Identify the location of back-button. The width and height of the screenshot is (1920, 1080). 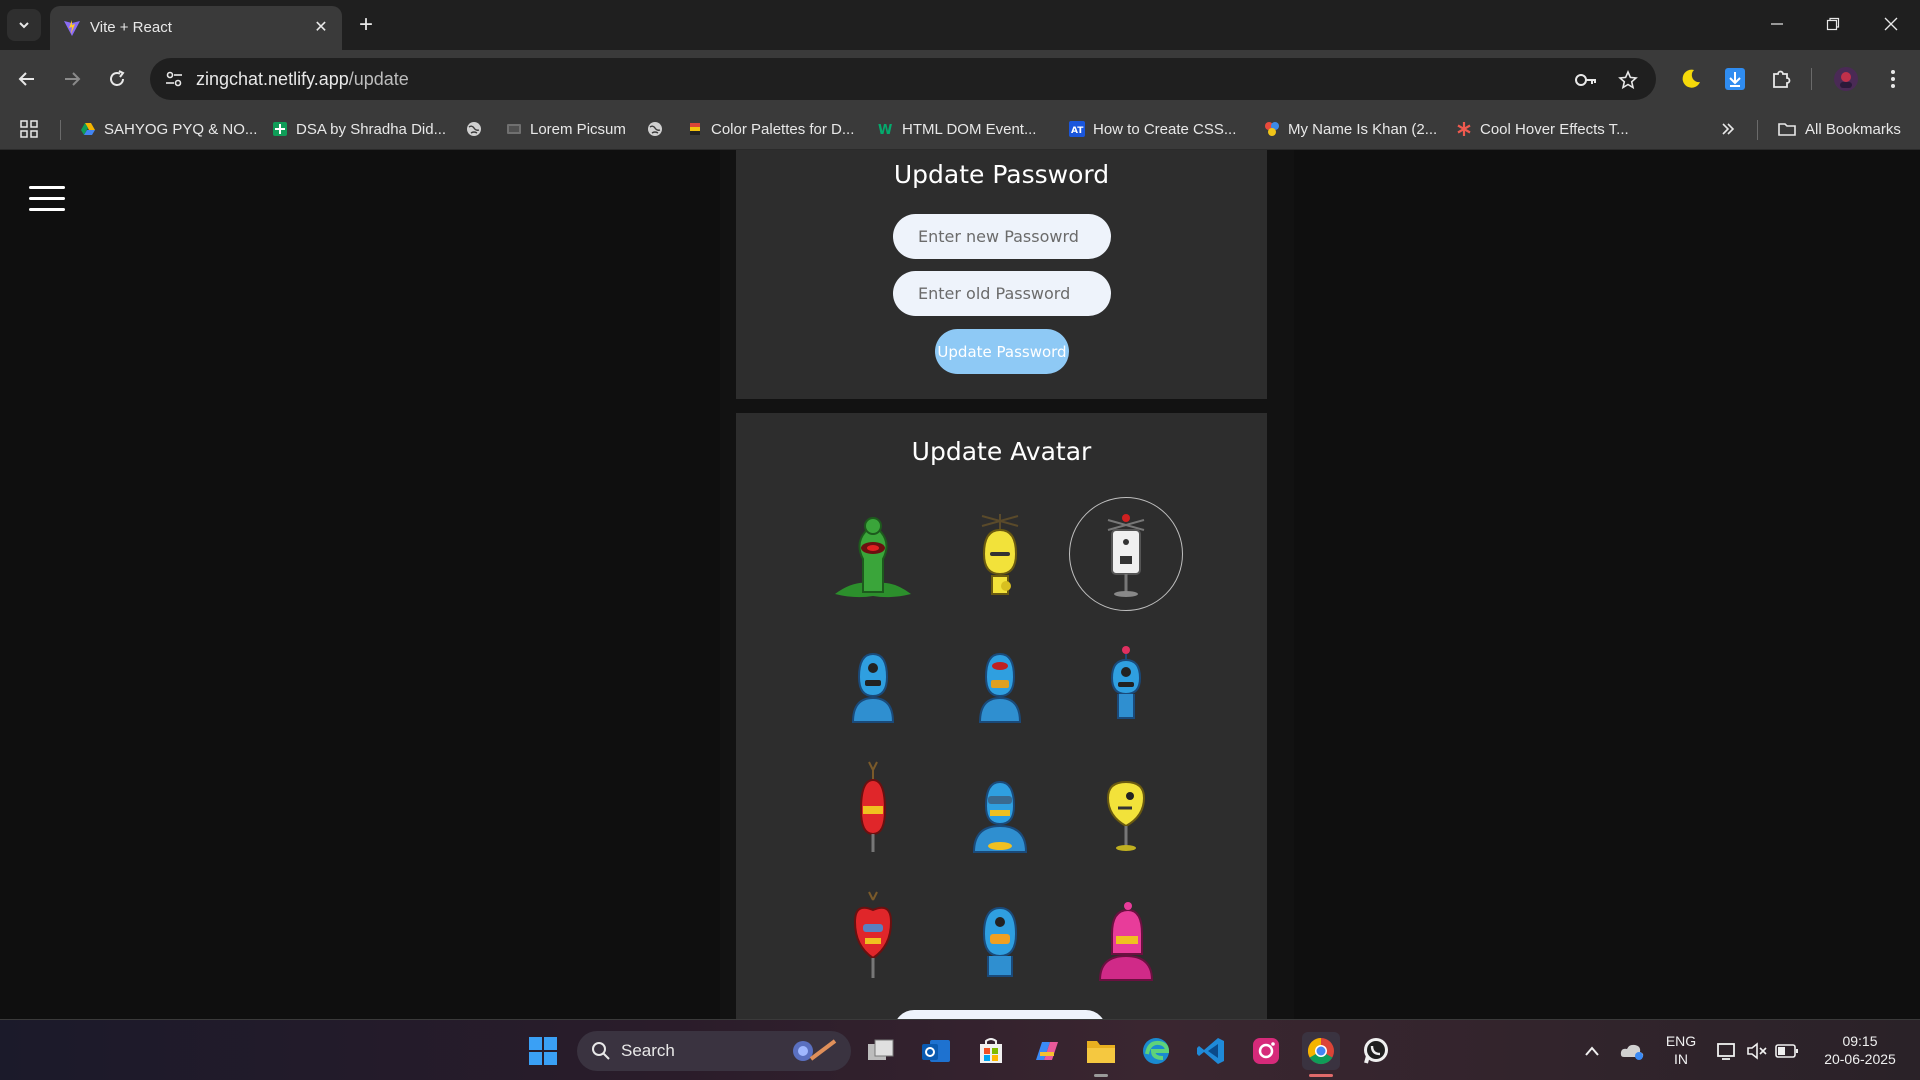
(27, 79).